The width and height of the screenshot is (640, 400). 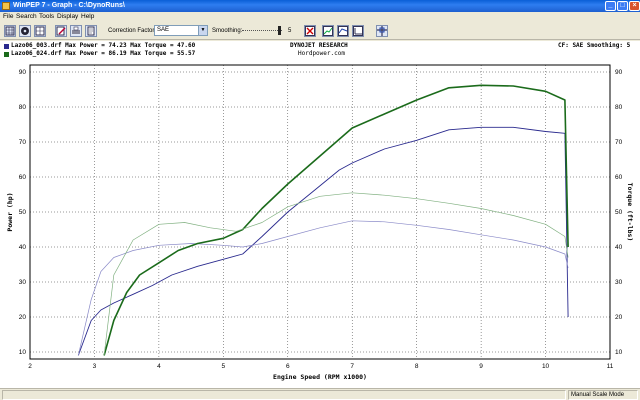 I want to click on axis-button, so click(x=358, y=31).